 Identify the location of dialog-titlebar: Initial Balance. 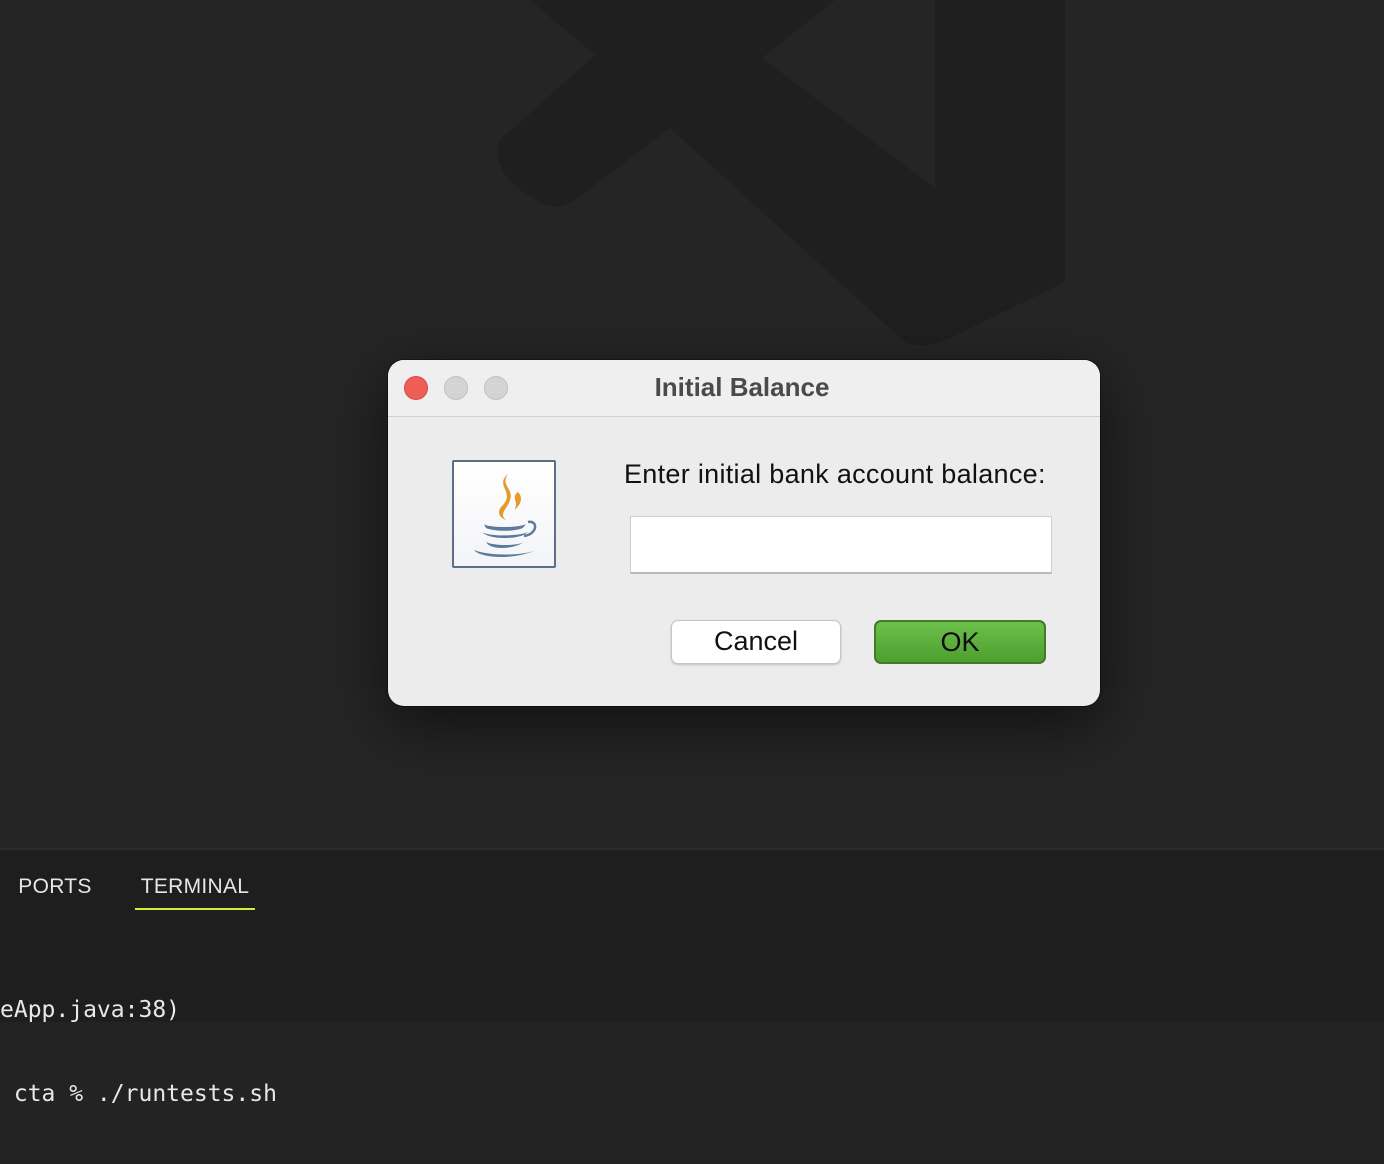
(744, 388).